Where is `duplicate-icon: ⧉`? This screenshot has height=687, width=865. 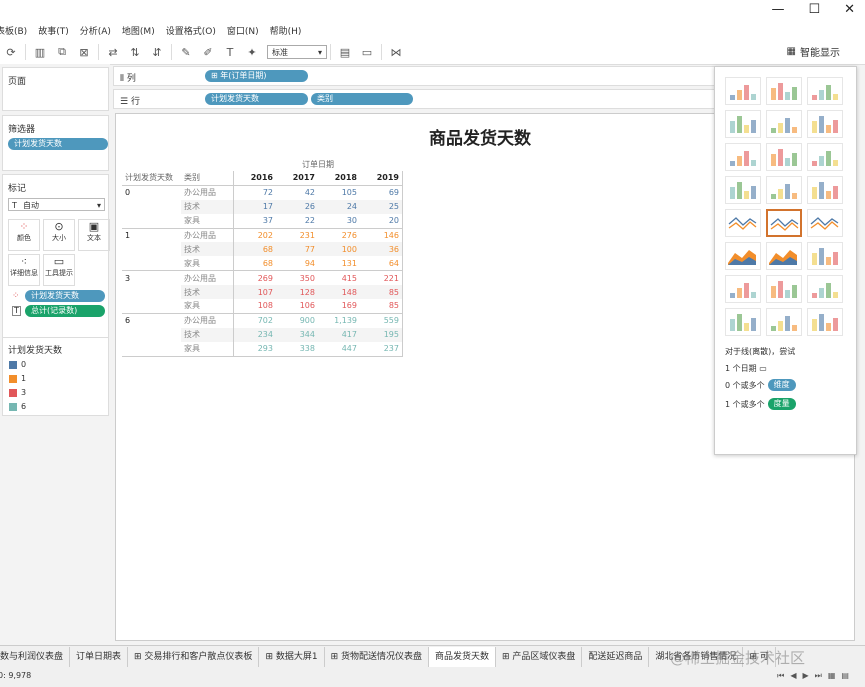 duplicate-icon: ⧉ is located at coordinates (62, 52).